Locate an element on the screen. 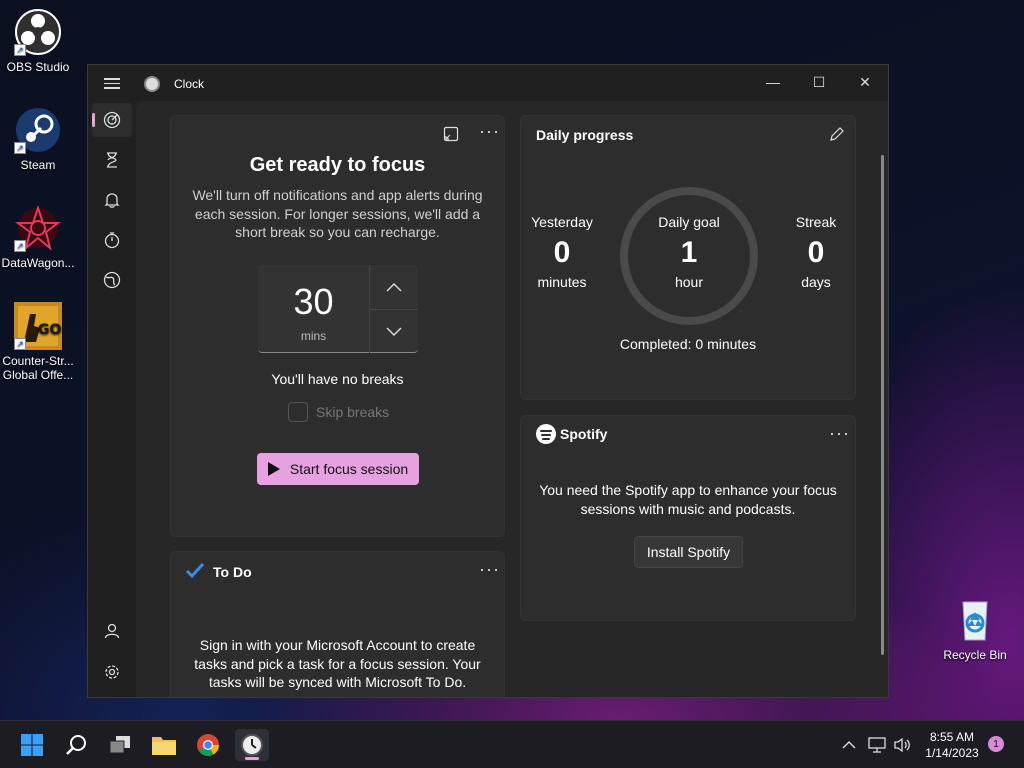 The height and width of the screenshot is (768, 1024). nav-item-timer is located at coordinates (112, 160).